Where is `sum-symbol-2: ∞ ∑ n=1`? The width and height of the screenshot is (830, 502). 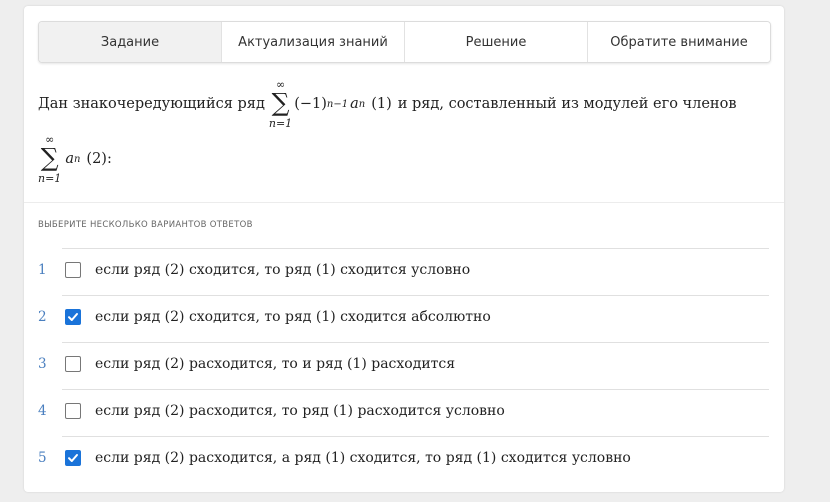 sum-symbol-2: ∞ ∑ n=1 is located at coordinates (49, 159).